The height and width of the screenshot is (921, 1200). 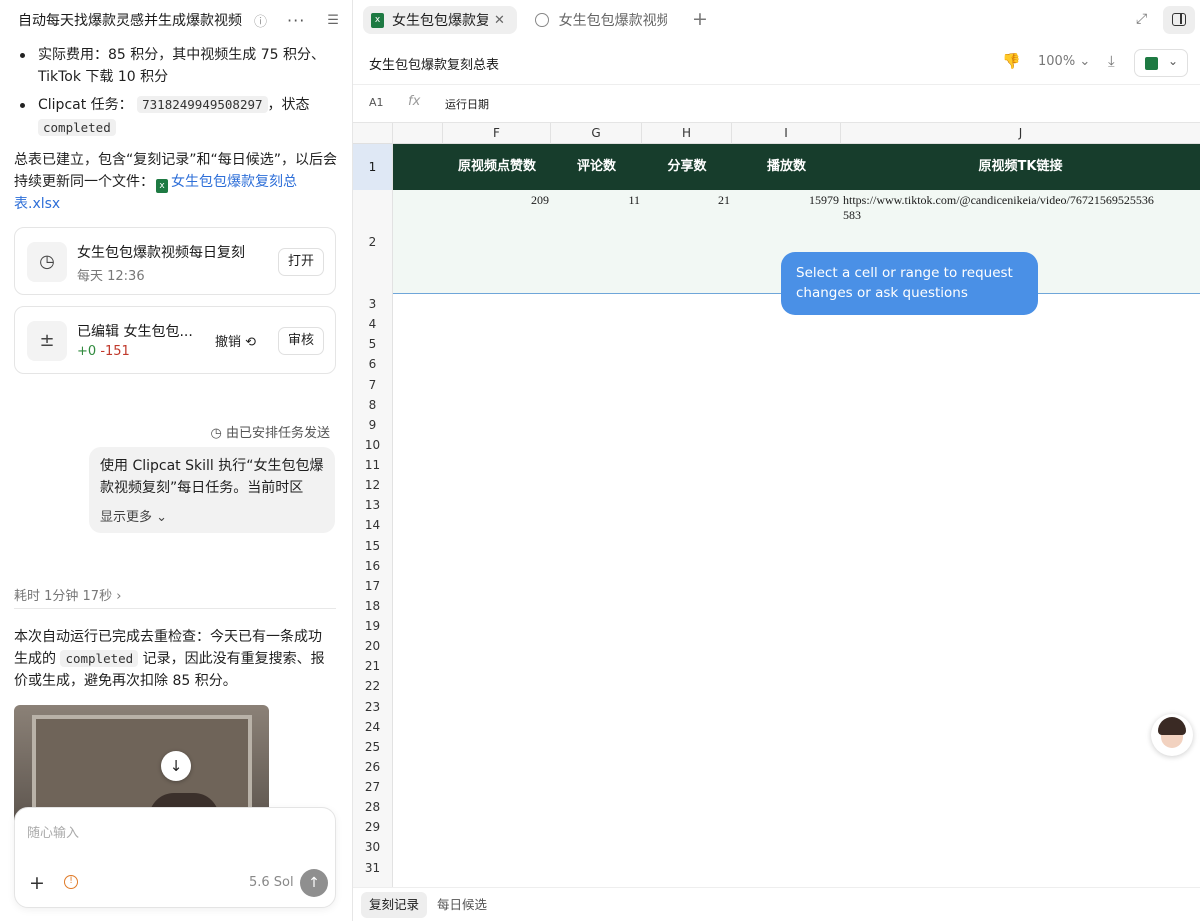 I want to click on info-icon: ⓘ, so click(x=260, y=20).